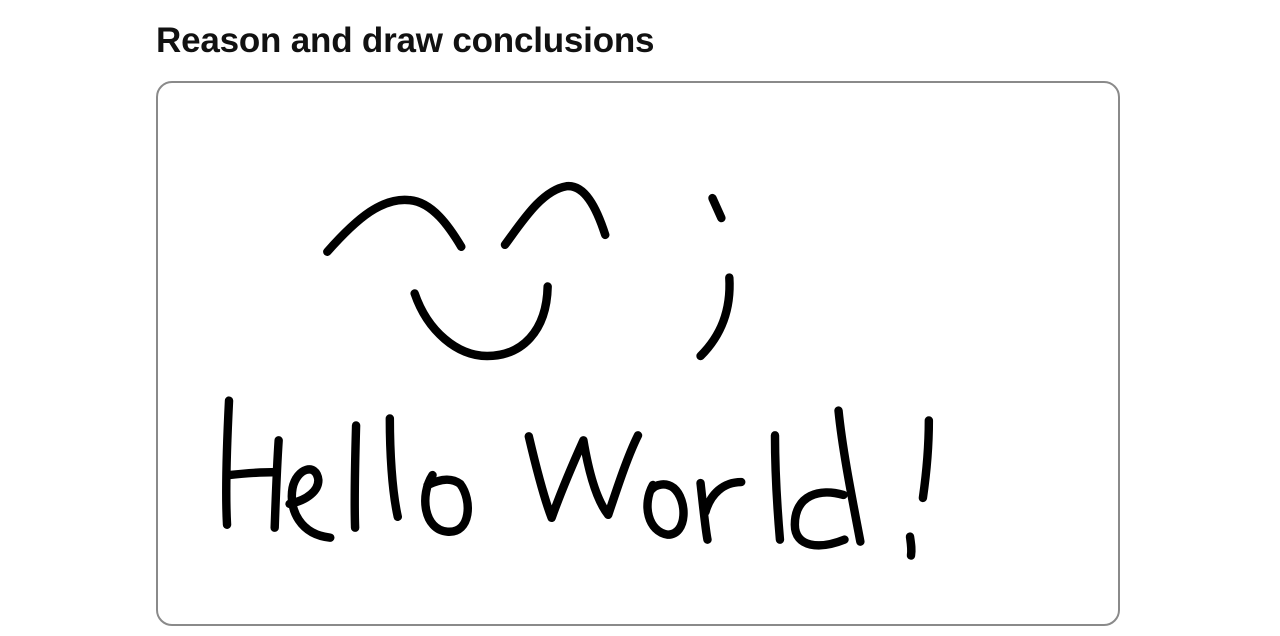 Image resolution: width=1280 pixels, height=636 pixels. I want to click on side-mark-top, so click(717, 208).